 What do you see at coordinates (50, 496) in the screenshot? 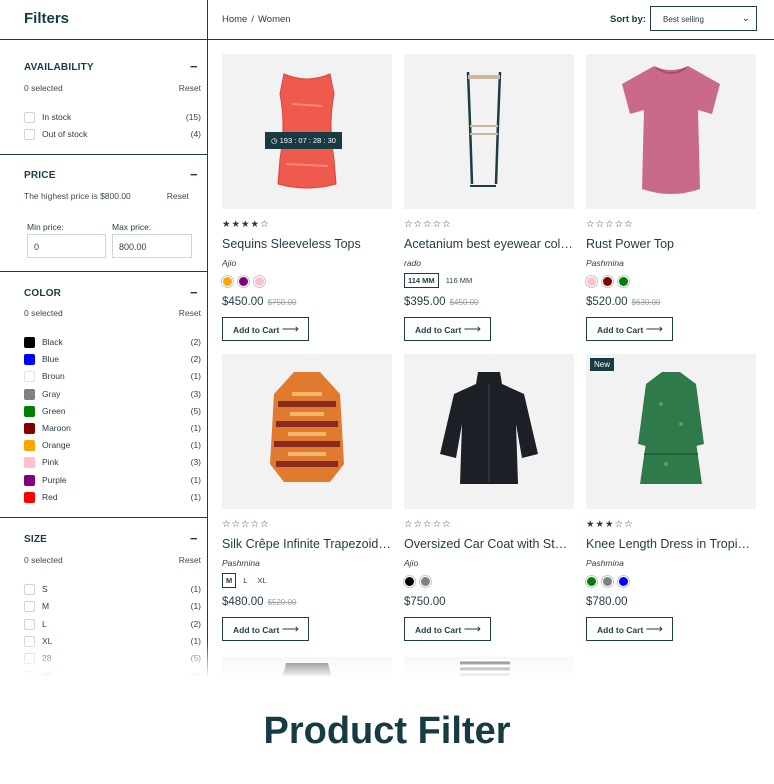
I see `color-option-label: Red` at bounding box center [50, 496].